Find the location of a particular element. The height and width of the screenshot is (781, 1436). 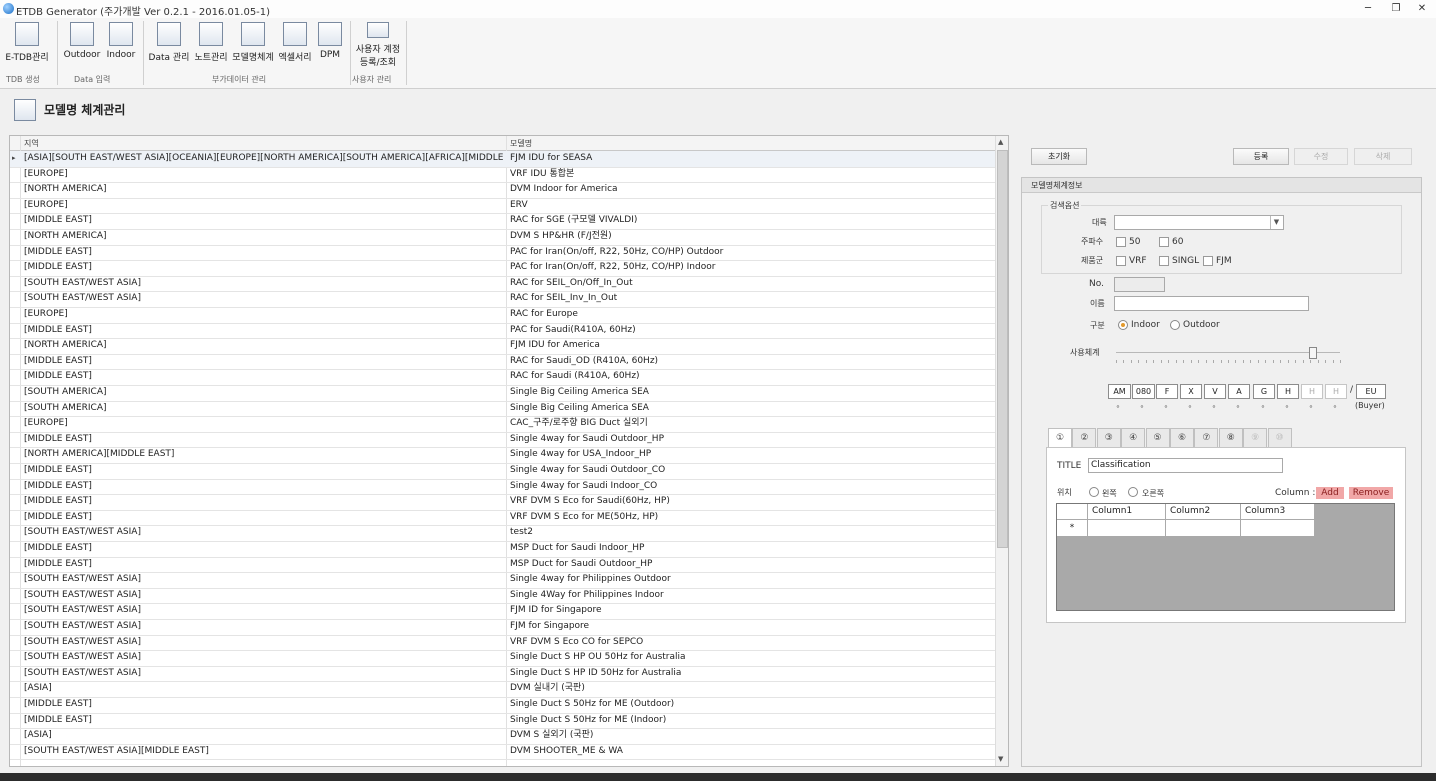

model-name-cell: DVM S 실외기 (국판) is located at coordinates (752, 735).